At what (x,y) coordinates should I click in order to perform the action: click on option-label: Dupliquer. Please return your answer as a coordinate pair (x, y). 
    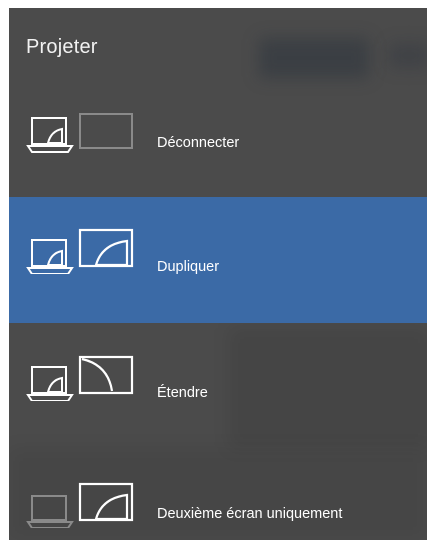
    Looking at the image, I should click on (188, 267).